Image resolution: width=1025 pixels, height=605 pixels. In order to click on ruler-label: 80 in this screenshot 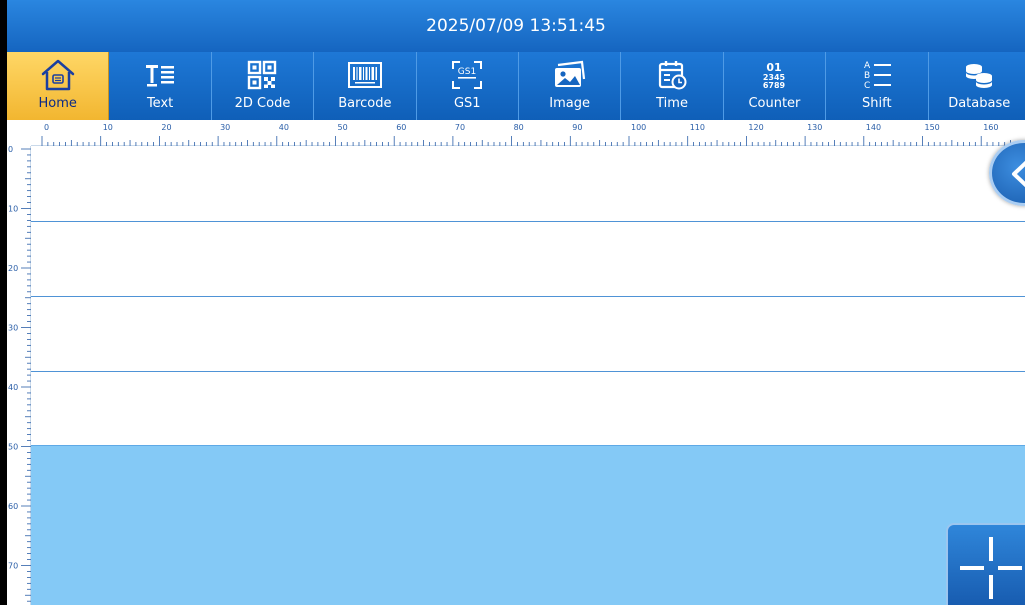, I will do `click(519, 127)`.